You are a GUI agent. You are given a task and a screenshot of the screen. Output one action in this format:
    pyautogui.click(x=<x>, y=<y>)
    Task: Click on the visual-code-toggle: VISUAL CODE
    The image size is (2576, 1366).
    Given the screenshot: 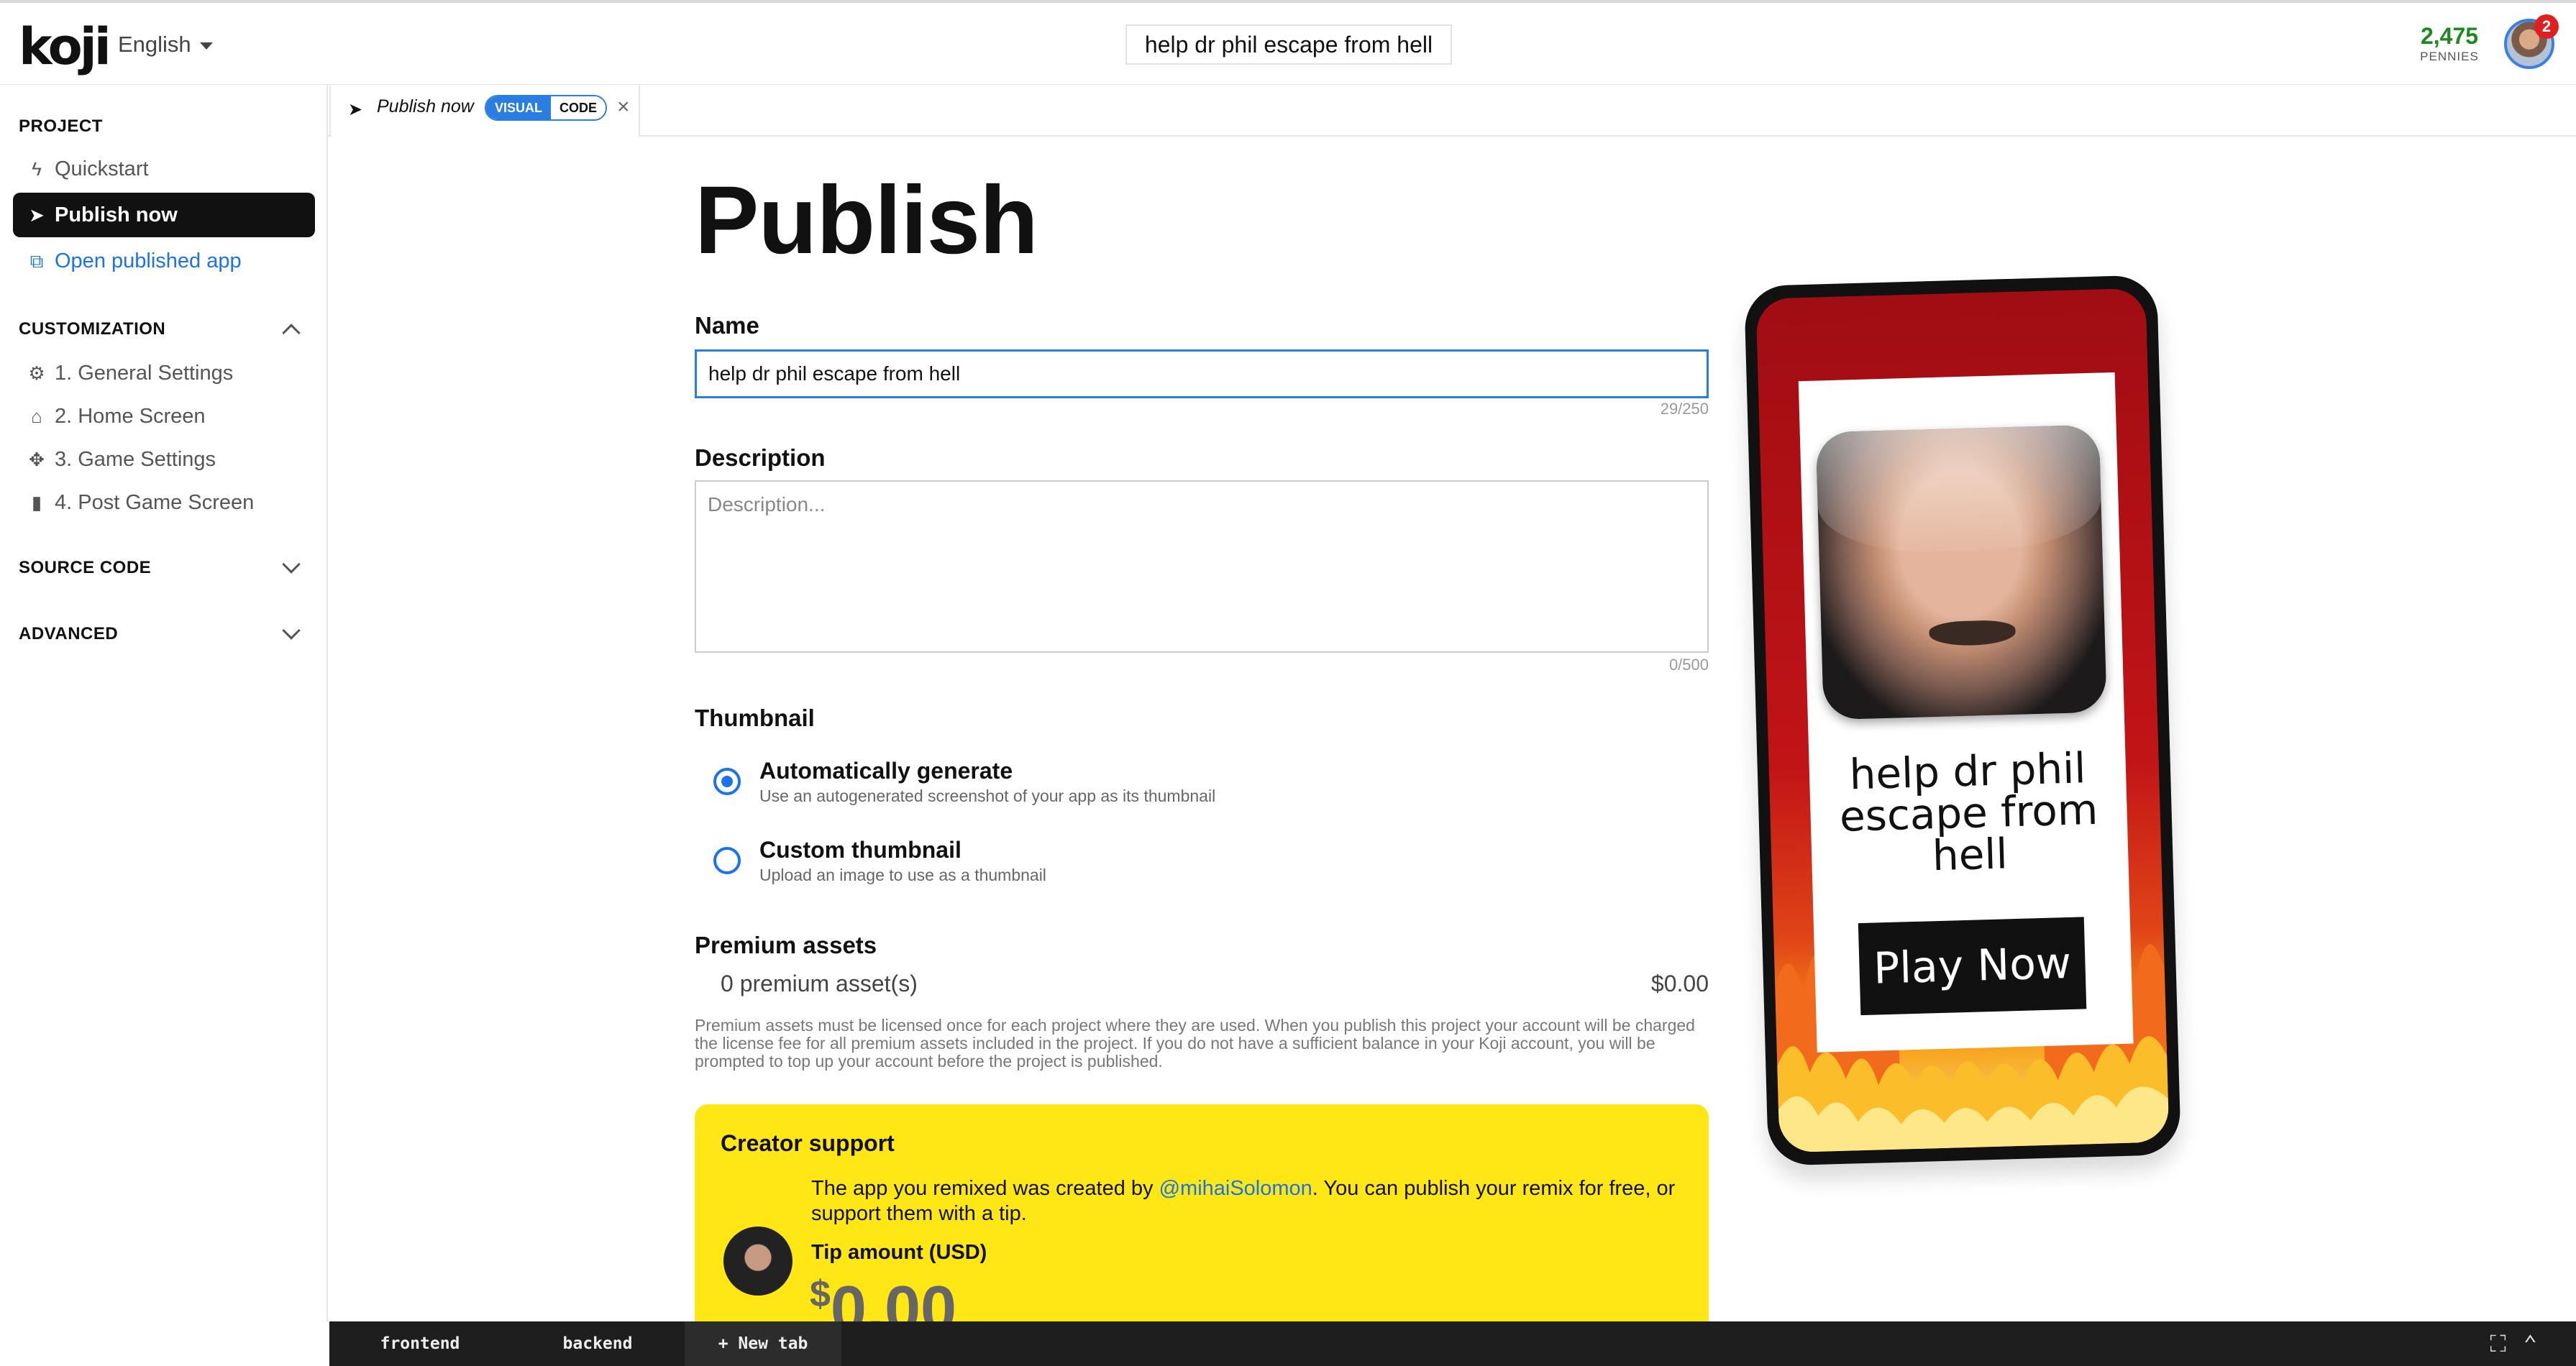 What is the action you would take?
    pyautogui.click(x=546, y=108)
    